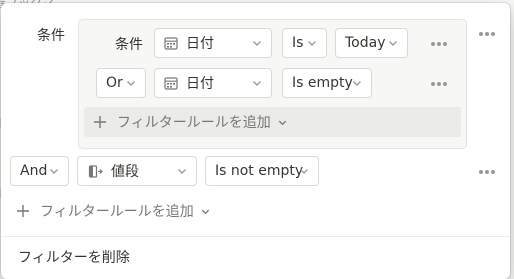 This screenshot has width=514, height=279. What do you see at coordinates (255, 236) in the screenshot?
I see `divider` at bounding box center [255, 236].